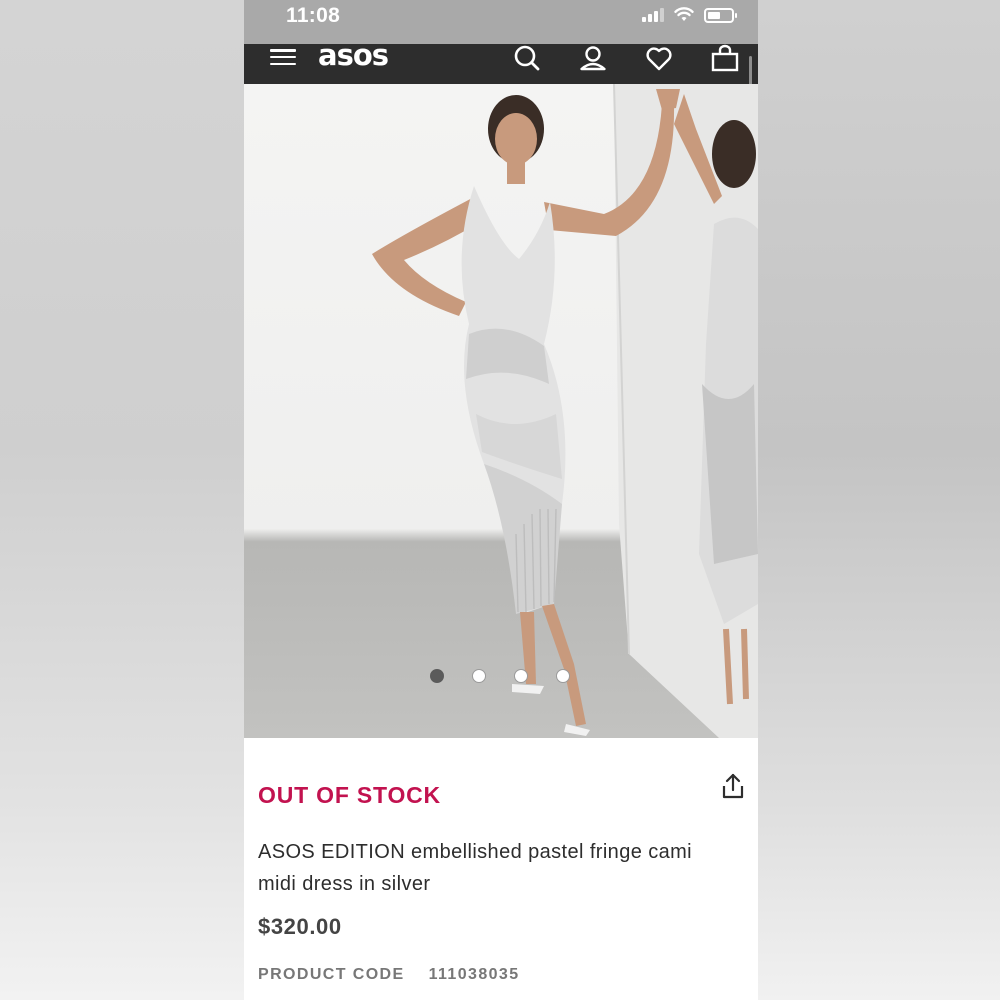  I want to click on menu-icon, so click(283, 57).